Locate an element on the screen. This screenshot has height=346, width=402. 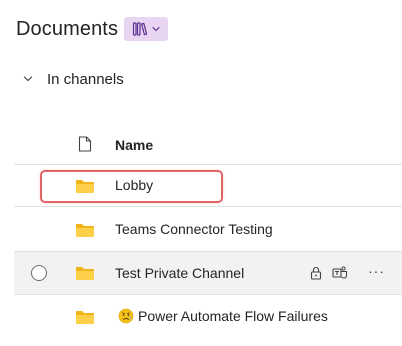
folder-name-wrapper: Power Automate Flow Failures is located at coordinates (223, 316).